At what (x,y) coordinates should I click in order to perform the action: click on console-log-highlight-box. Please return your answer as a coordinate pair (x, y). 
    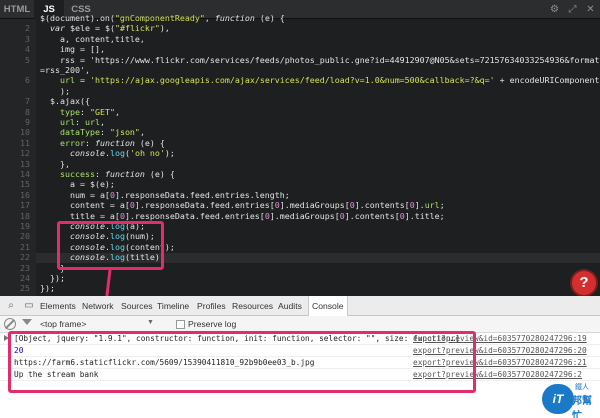
    Looking at the image, I should click on (110, 245).